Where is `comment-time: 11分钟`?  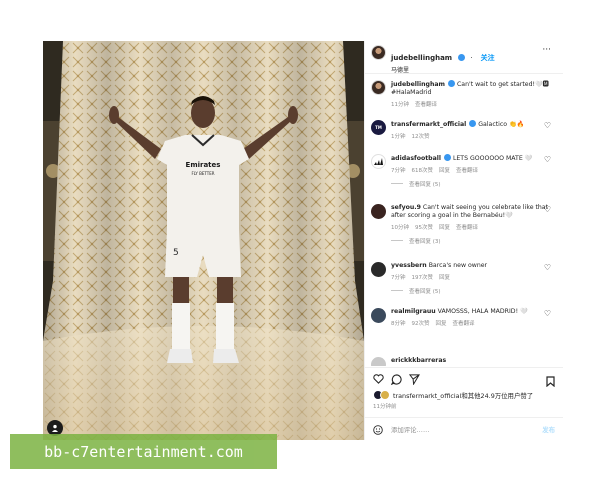 comment-time: 11分钟 is located at coordinates (400, 105).